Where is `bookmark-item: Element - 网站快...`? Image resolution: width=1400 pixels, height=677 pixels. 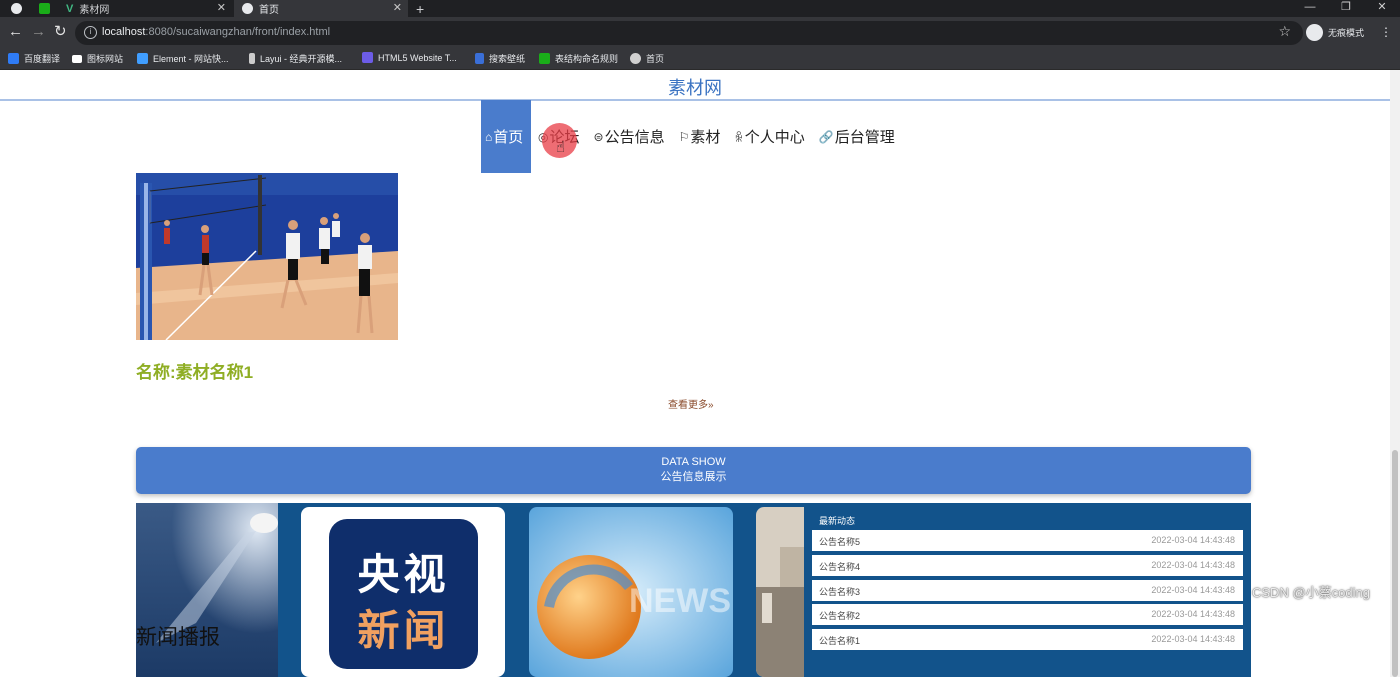
bookmark-item: Element - 网站快... is located at coordinates (183, 58).